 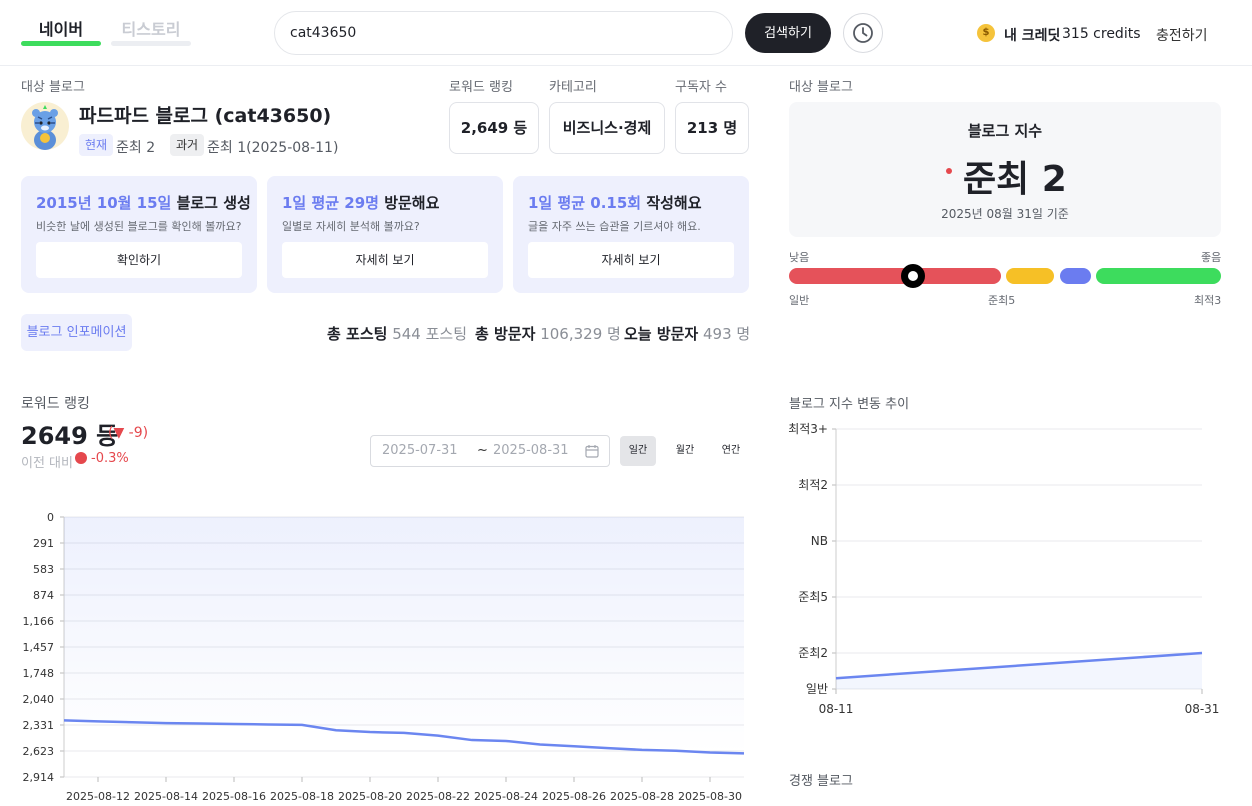 What do you see at coordinates (43, 543) in the screenshot?
I see `y-tick-label: 291` at bounding box center [43, 543].